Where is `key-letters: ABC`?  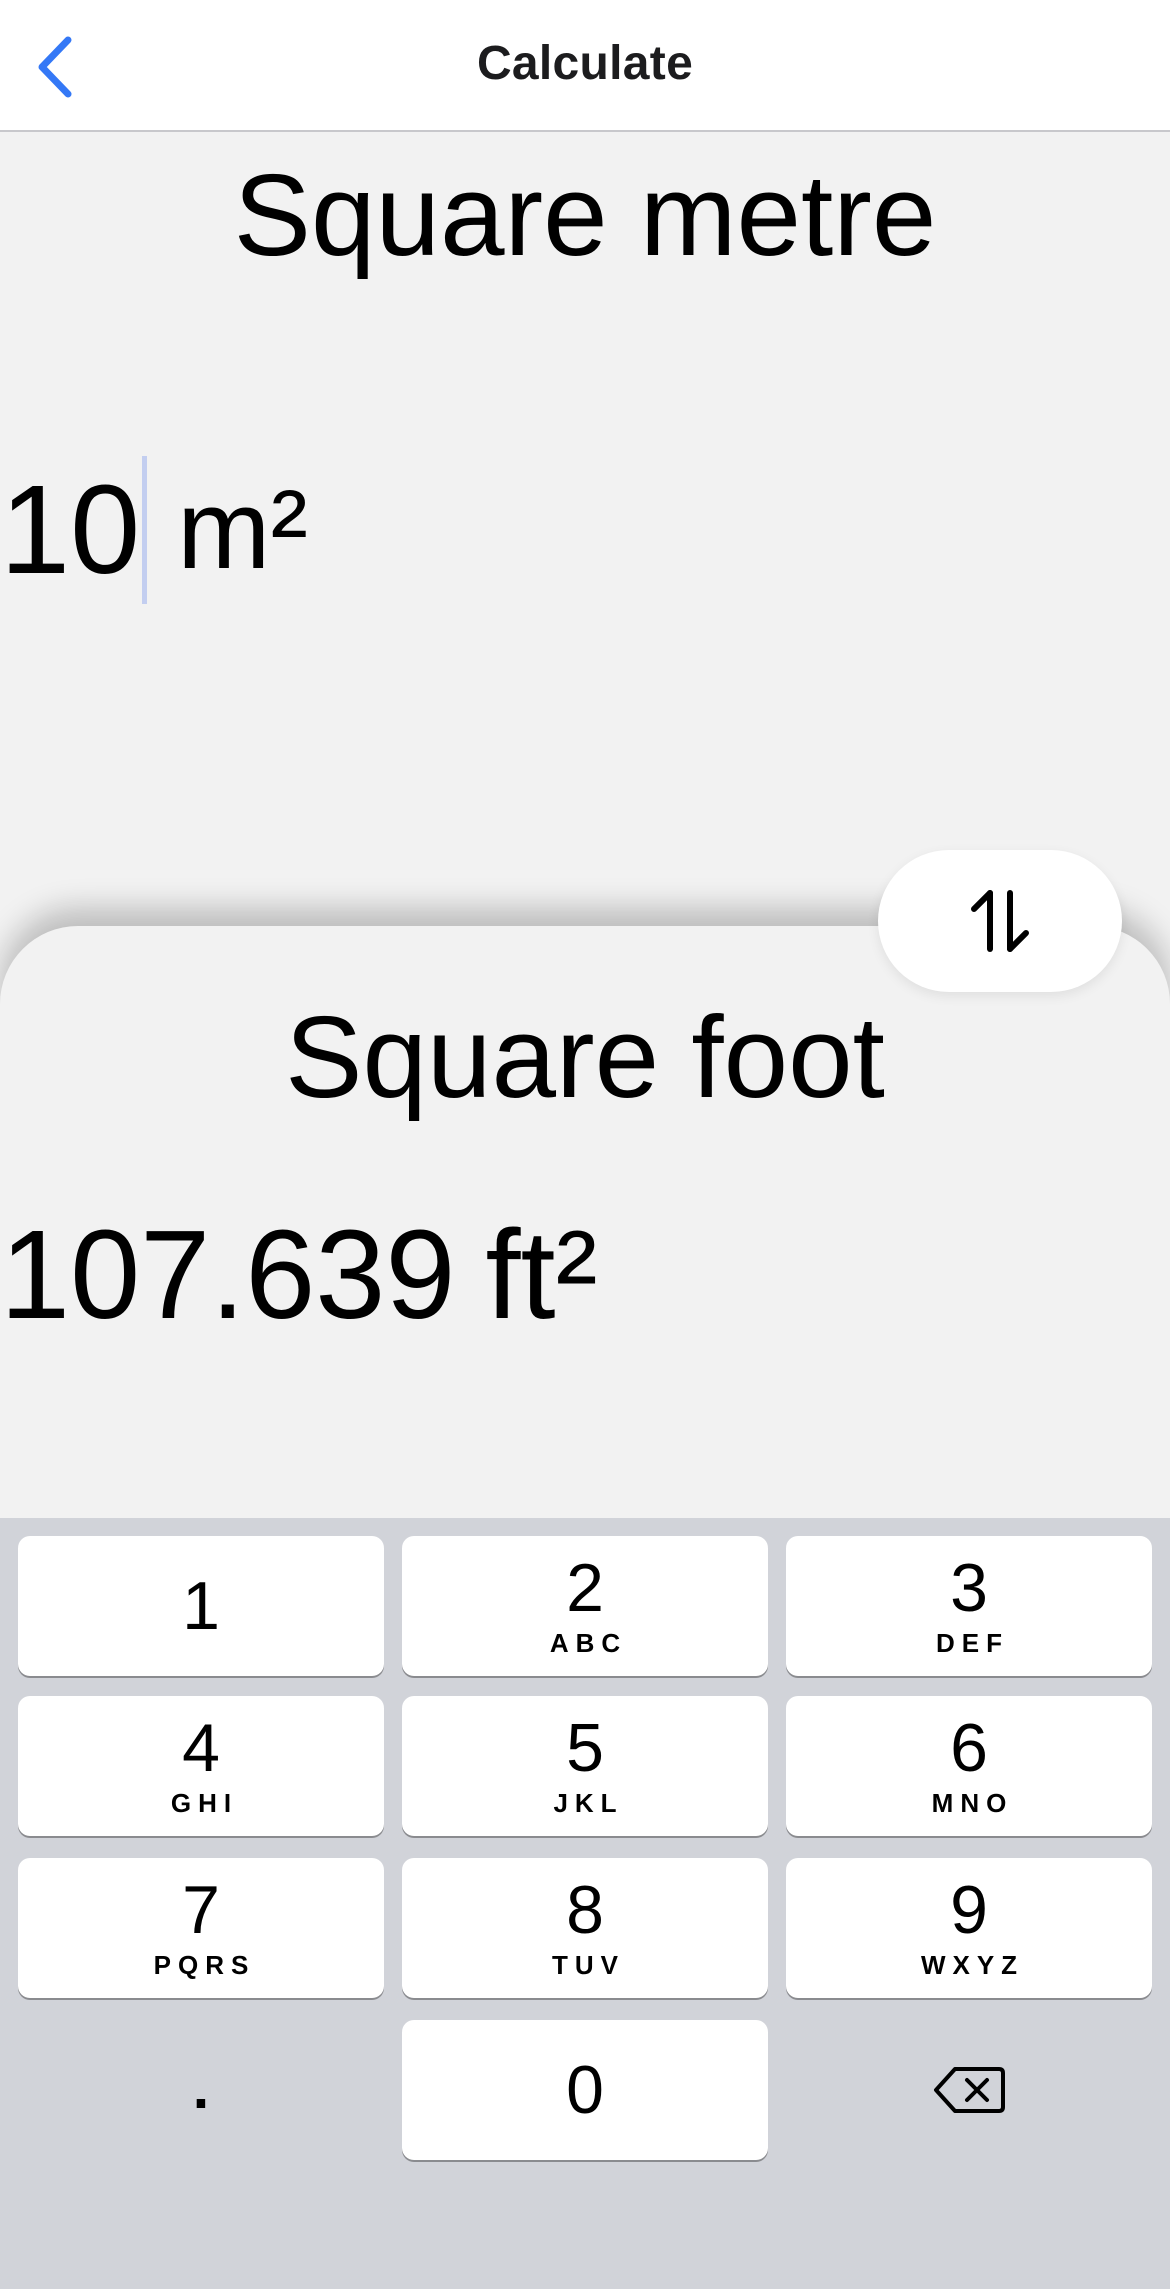
key-letters: ABC is located at coordinates (588, 1643).